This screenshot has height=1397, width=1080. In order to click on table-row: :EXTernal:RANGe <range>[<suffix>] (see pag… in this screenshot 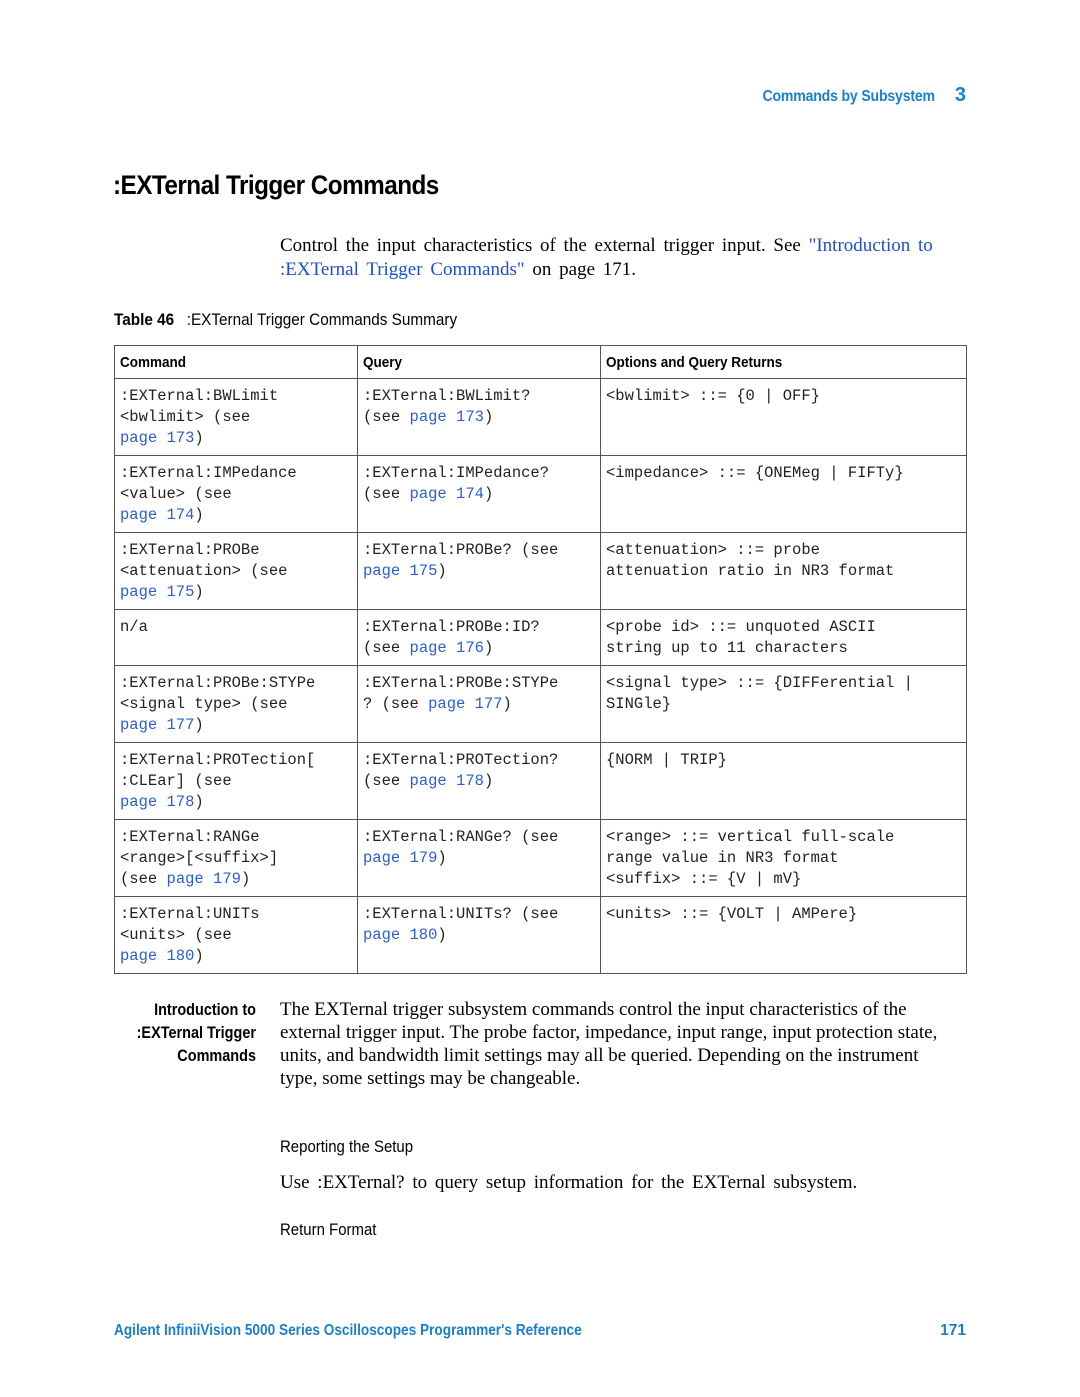, I will do `click(540, 858)`.